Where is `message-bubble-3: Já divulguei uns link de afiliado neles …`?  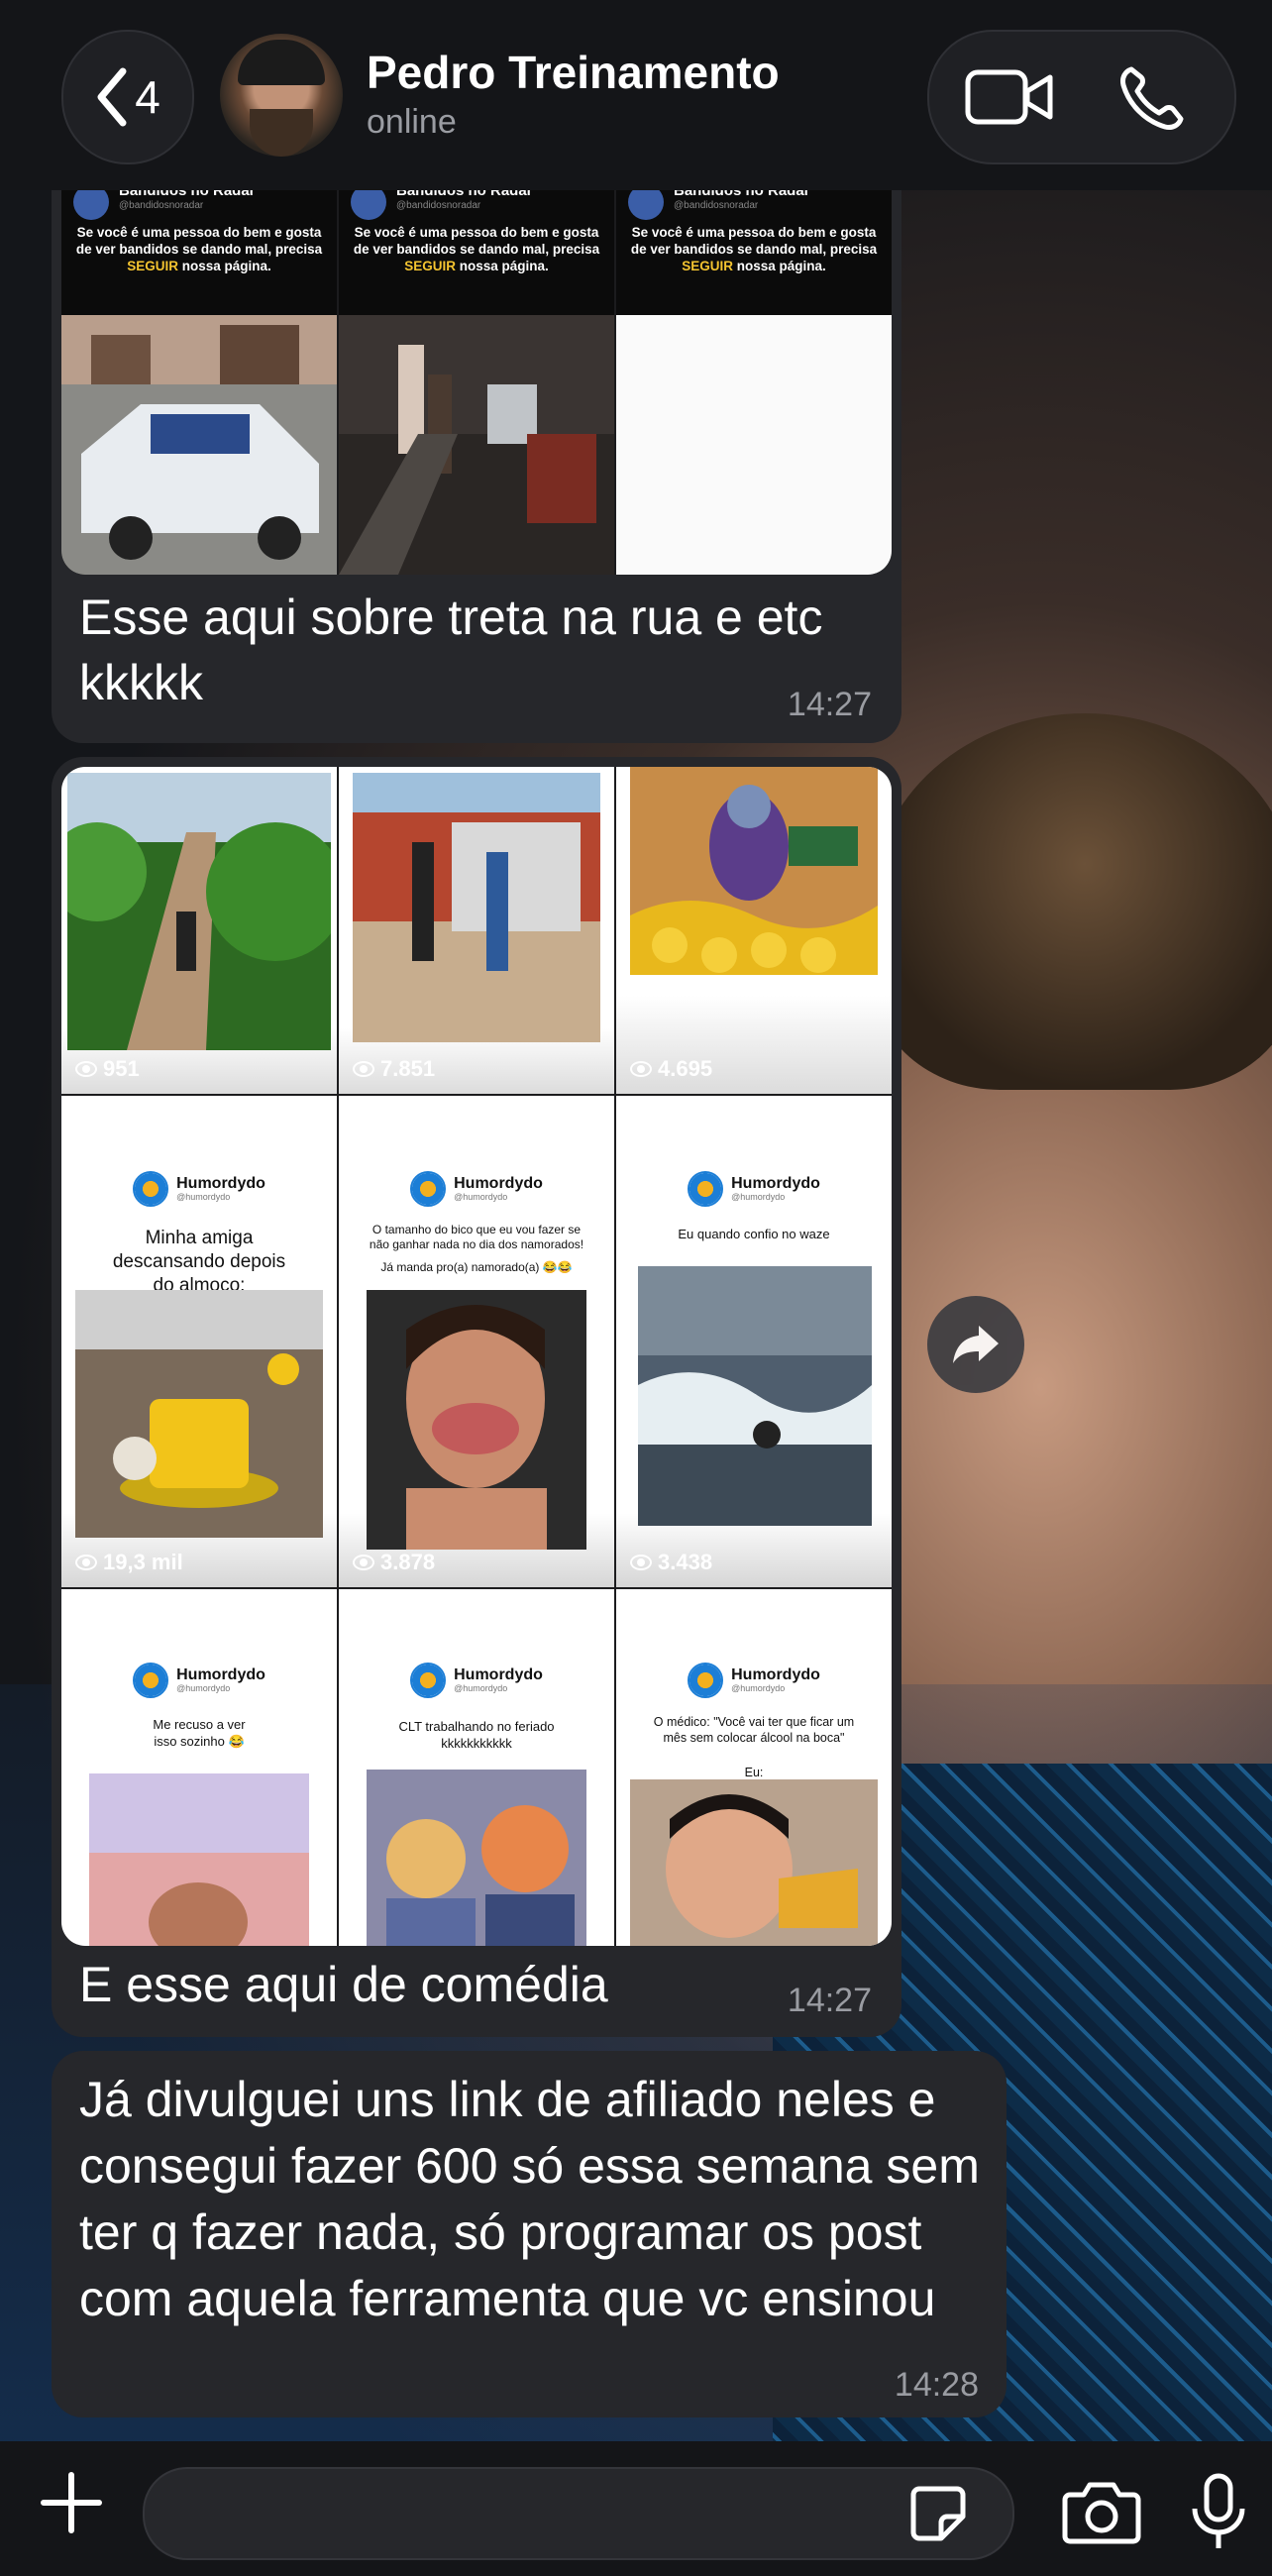
message-bubble-3: Já divulguei uns link de afiliado neles … is located at coordinates (530, 2234).